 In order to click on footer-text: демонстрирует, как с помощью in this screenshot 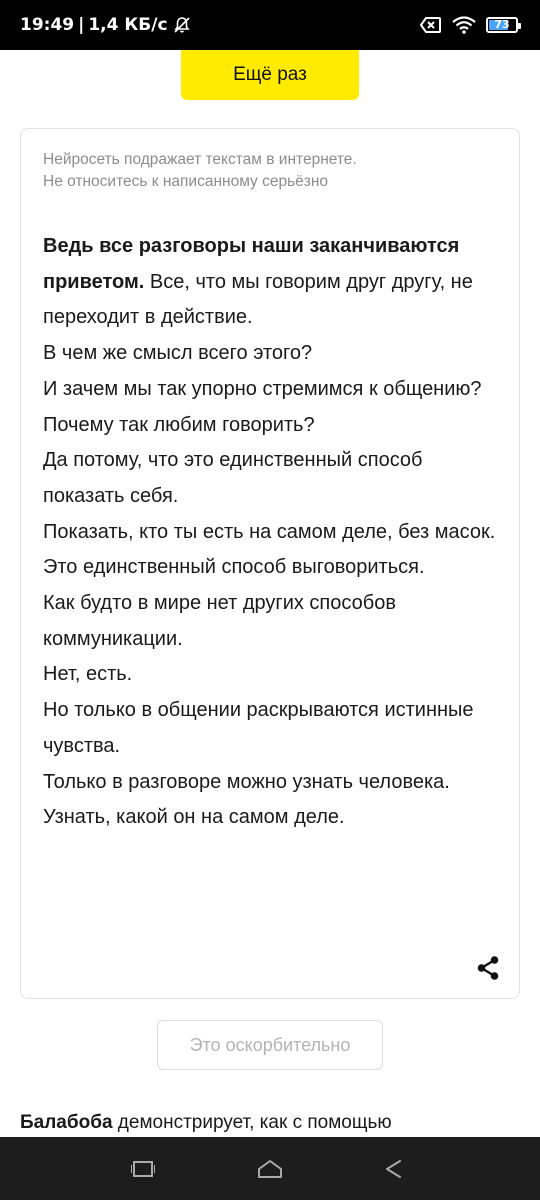, I will do `click(252, 1122)`.